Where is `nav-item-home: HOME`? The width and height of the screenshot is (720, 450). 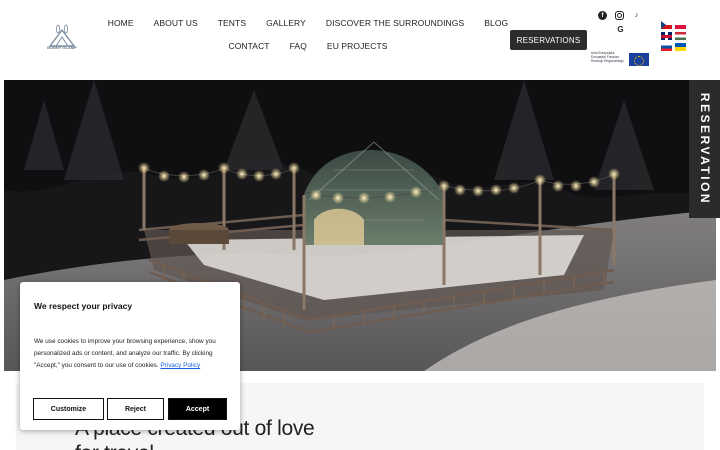 nav-item-home: HOME is located at coordinates (121, 23).